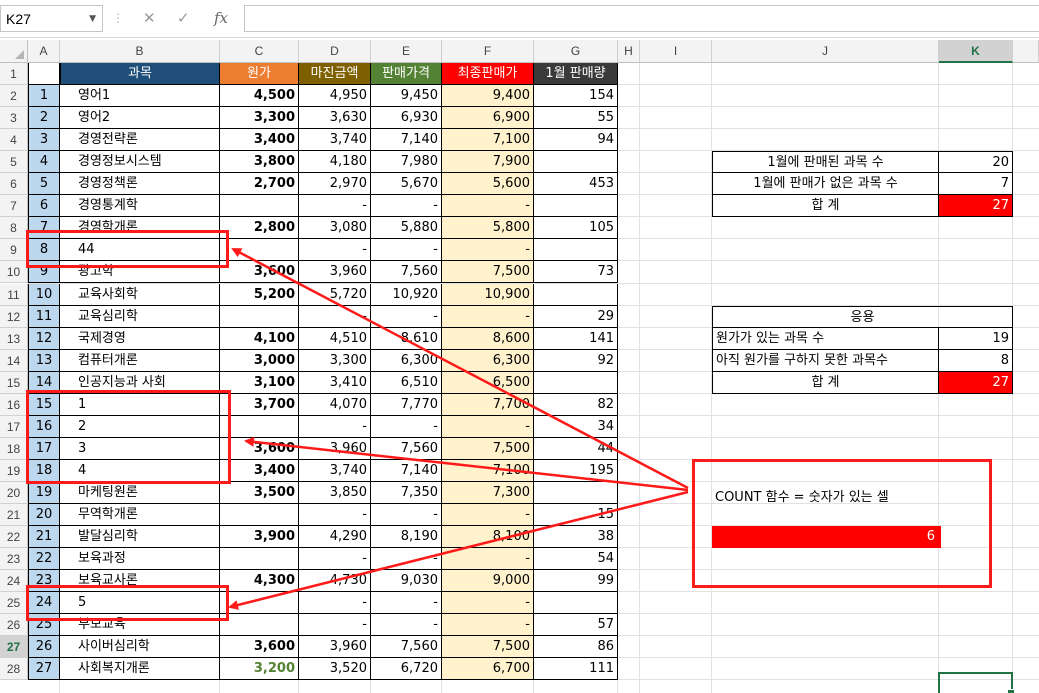 The height and width of the screenshot is (693, 1039). What do you see at coordinates (44, 426) in the screenshot?
I see `row-number-cell: 16` at bounding box center [44, 426].